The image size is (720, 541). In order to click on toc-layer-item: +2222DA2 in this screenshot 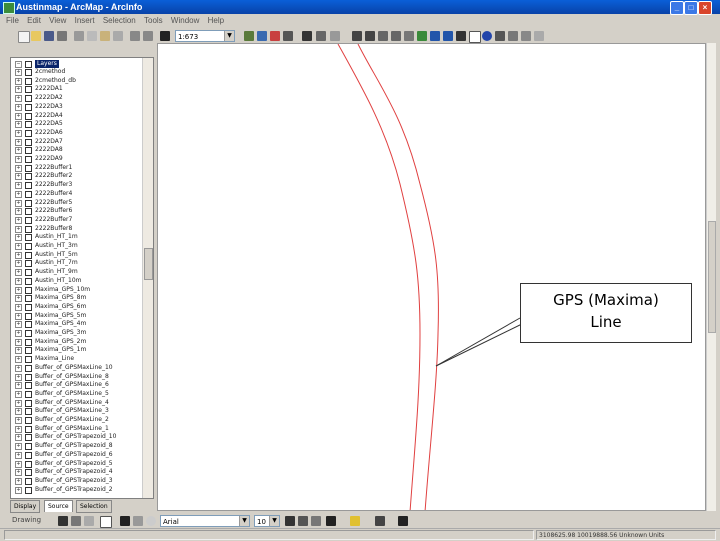, I will do `click(77, 98)`.